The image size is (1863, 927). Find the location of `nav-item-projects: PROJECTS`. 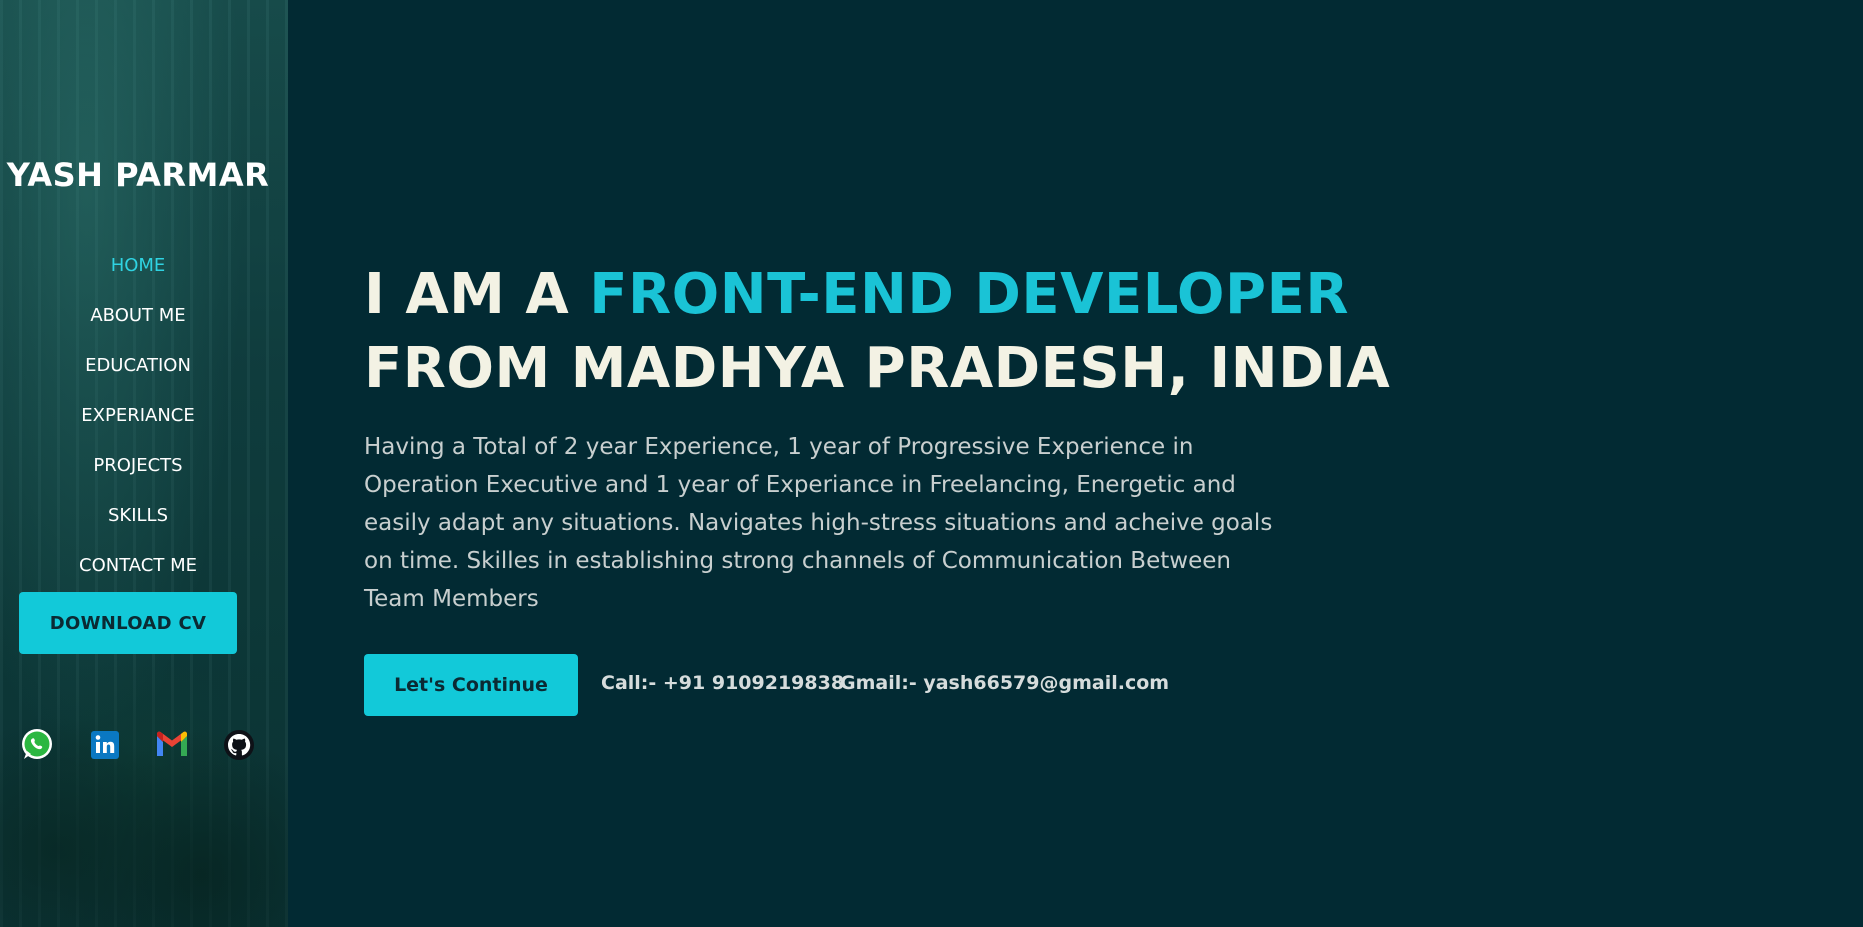

nav-item-projects: PROJECTS is located at coordinates (138, 473).